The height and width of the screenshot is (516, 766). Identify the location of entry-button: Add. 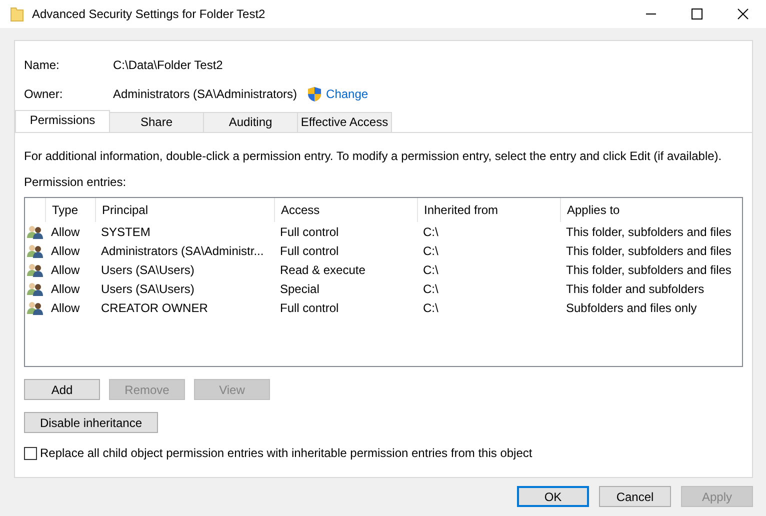
(62, 389).